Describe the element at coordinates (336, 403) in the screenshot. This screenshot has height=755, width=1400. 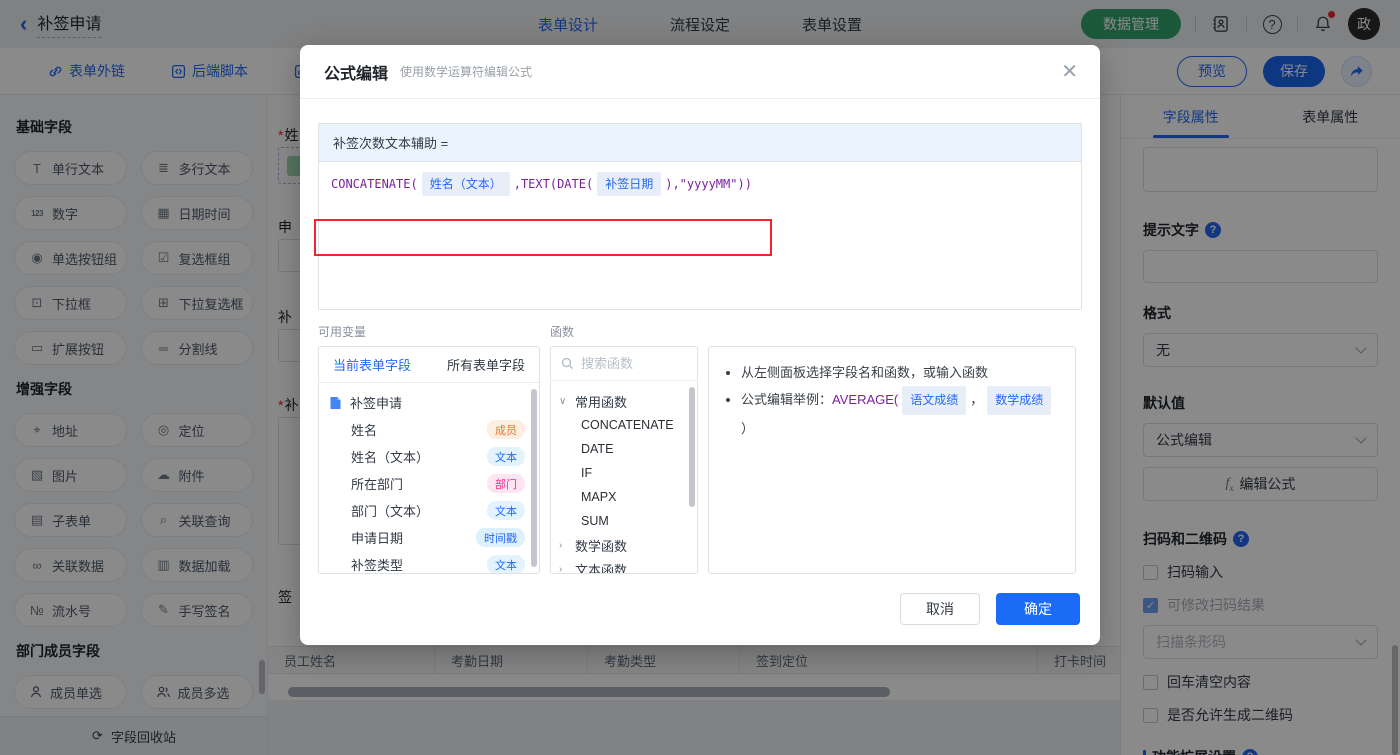
I see `form-doc-icon` at that location.